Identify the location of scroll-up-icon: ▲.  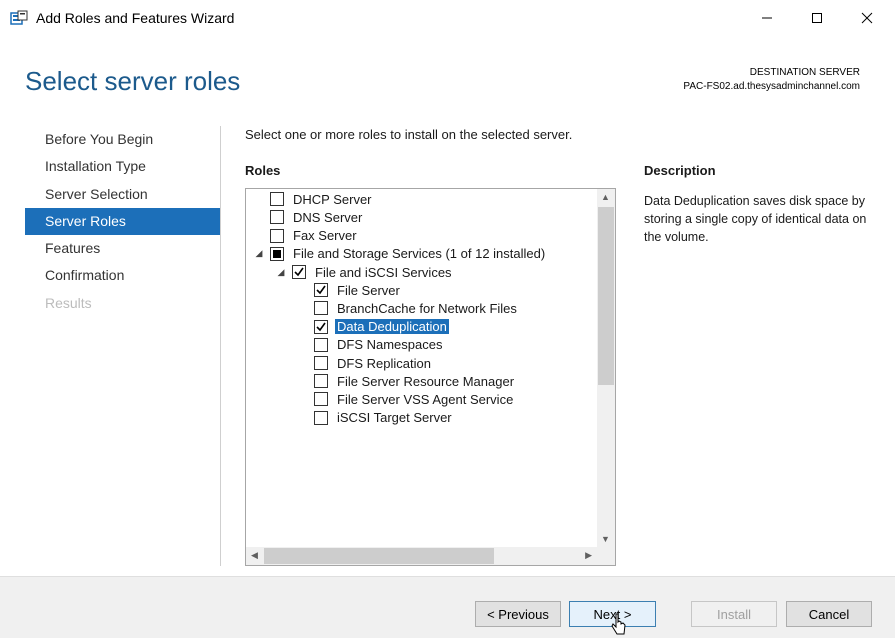
(605, 197).